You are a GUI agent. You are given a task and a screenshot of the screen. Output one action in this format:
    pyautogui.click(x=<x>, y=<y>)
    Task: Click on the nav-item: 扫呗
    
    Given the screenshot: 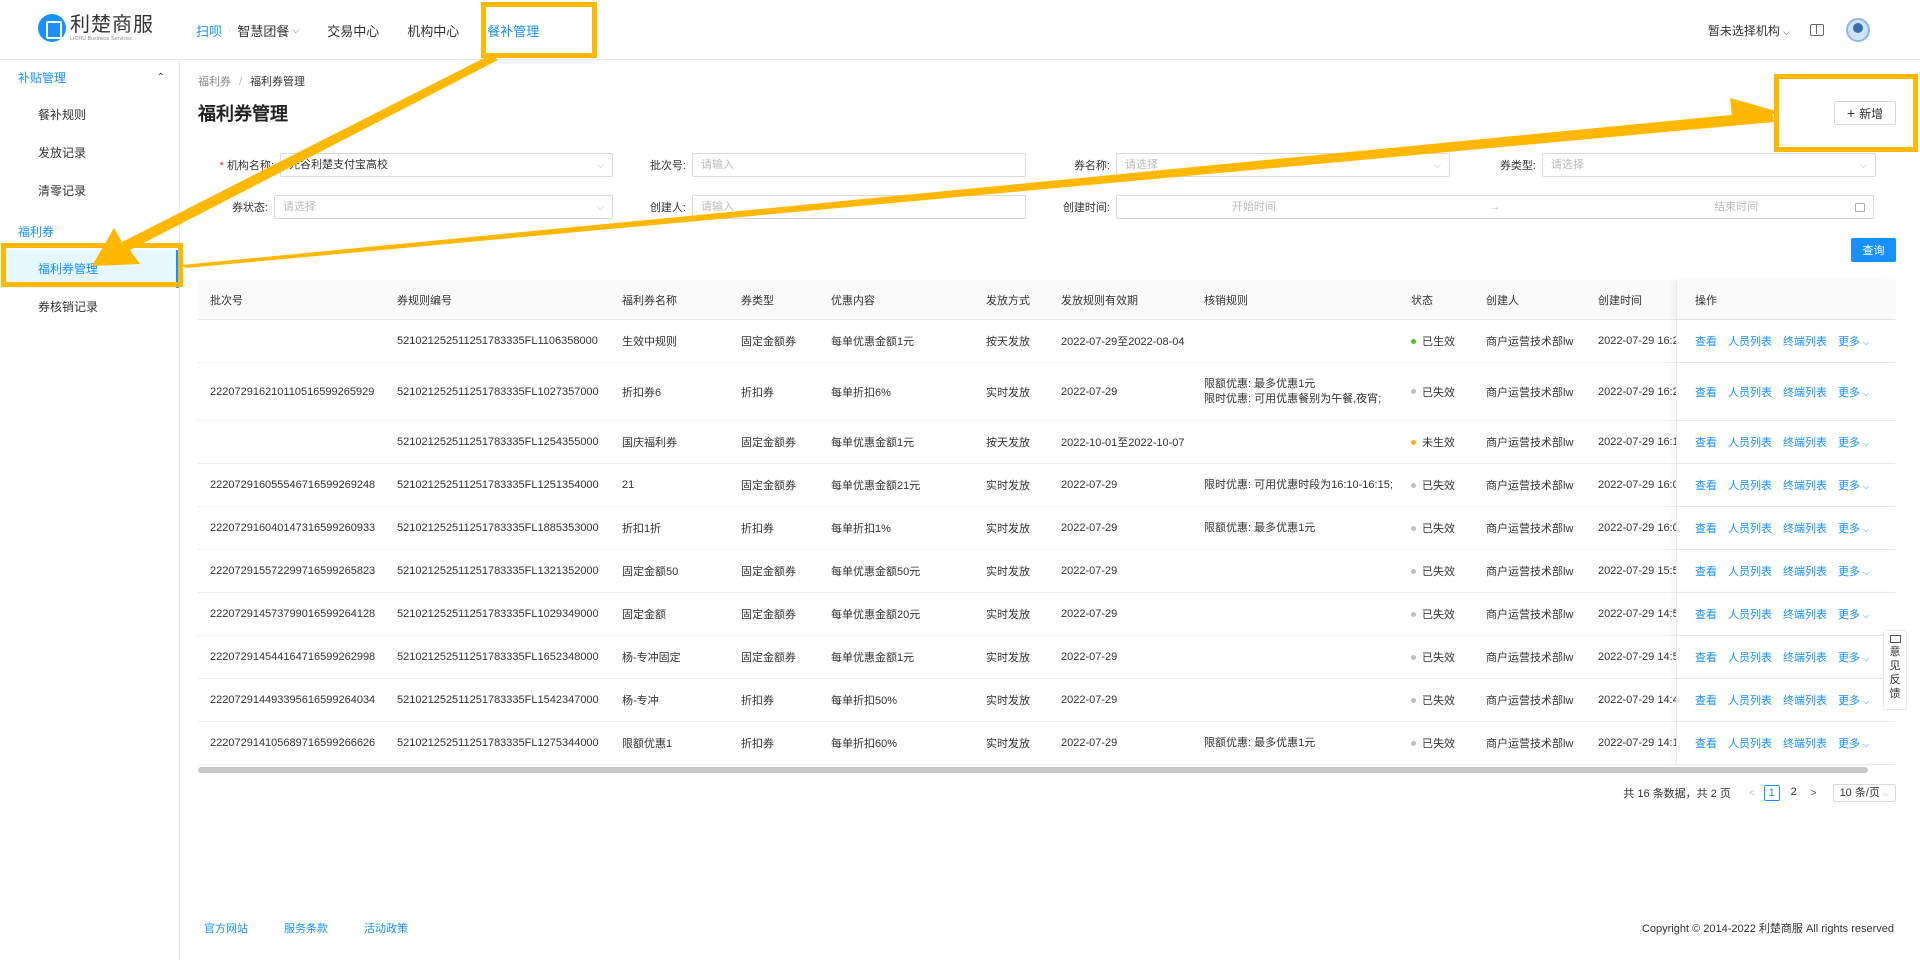 What is the action you would take?
    pyautogui.click(x=209, y=30)
    